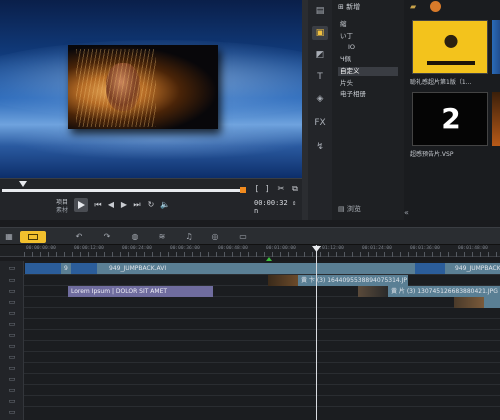 The height and width of the screenshot is (420, 500). Describe the element at coordinates (9, 237) in the screenshot. I see `storyboard-view-icon: ▦` at that location.